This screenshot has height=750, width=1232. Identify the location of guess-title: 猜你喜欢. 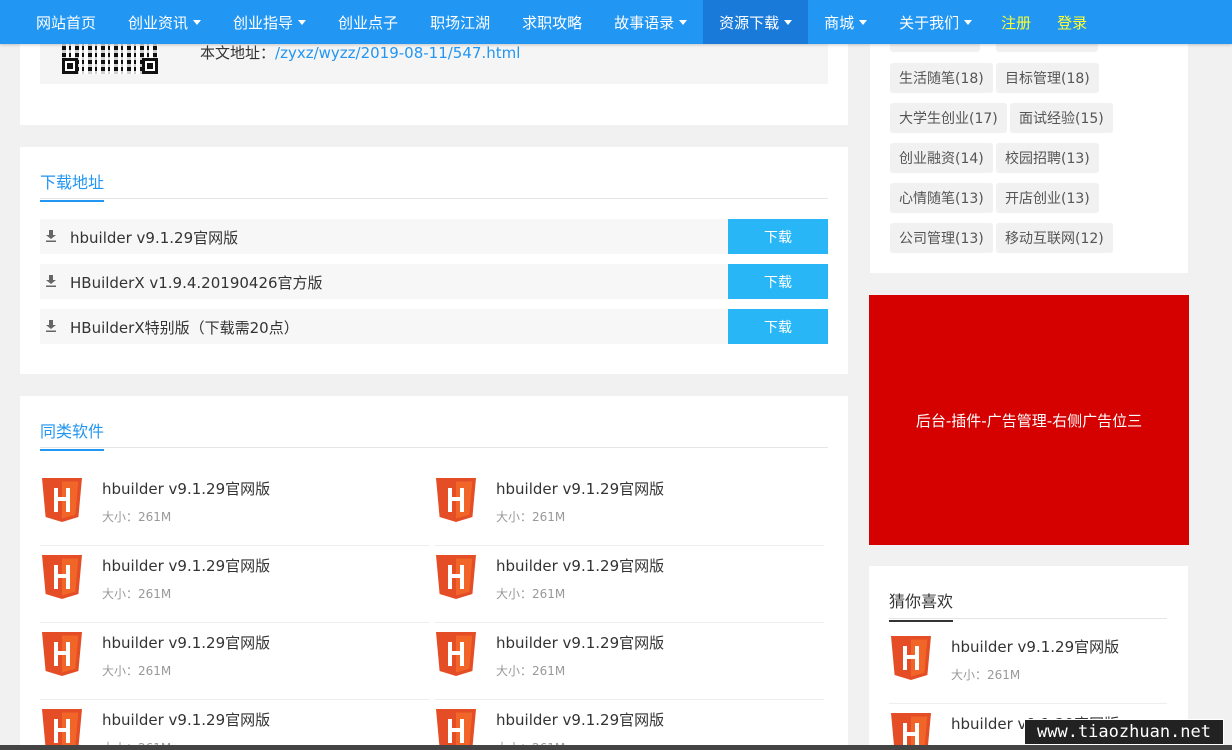
(921, 605).